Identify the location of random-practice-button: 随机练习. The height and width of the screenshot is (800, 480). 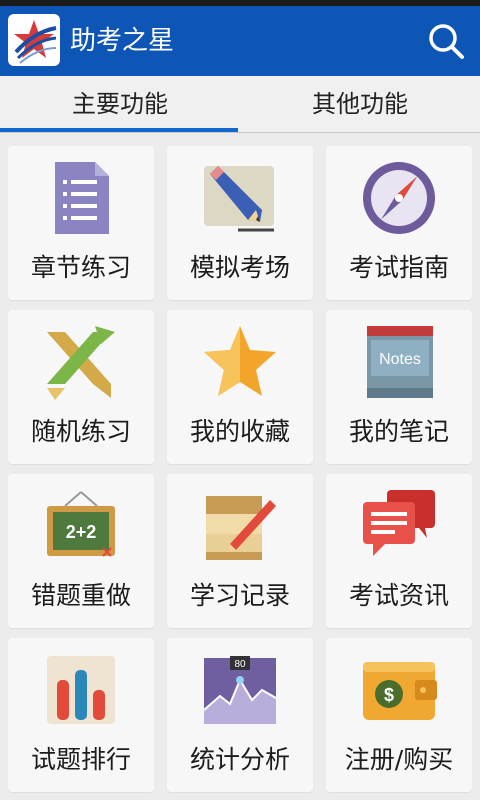
(81, 387).